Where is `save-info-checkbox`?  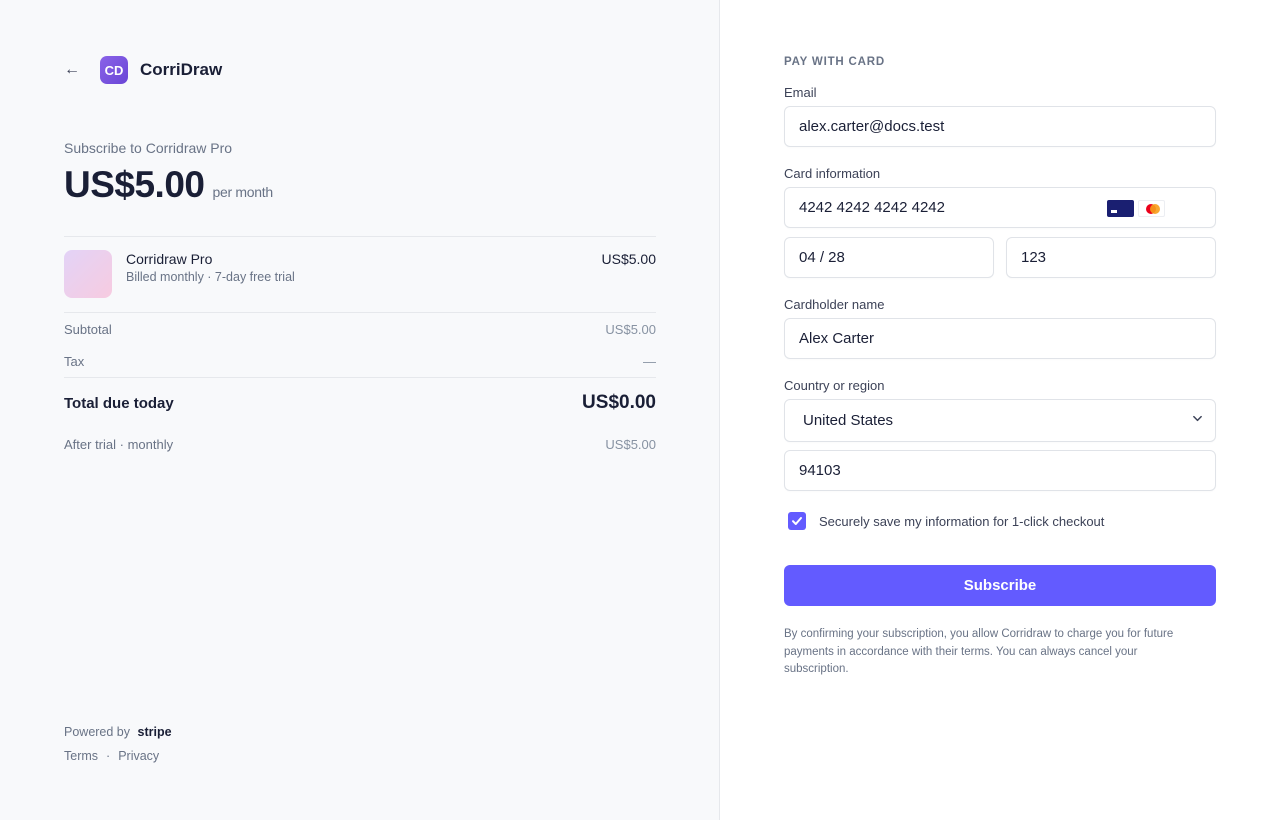 save-info-checkbox is located at coordinates (797, 521).